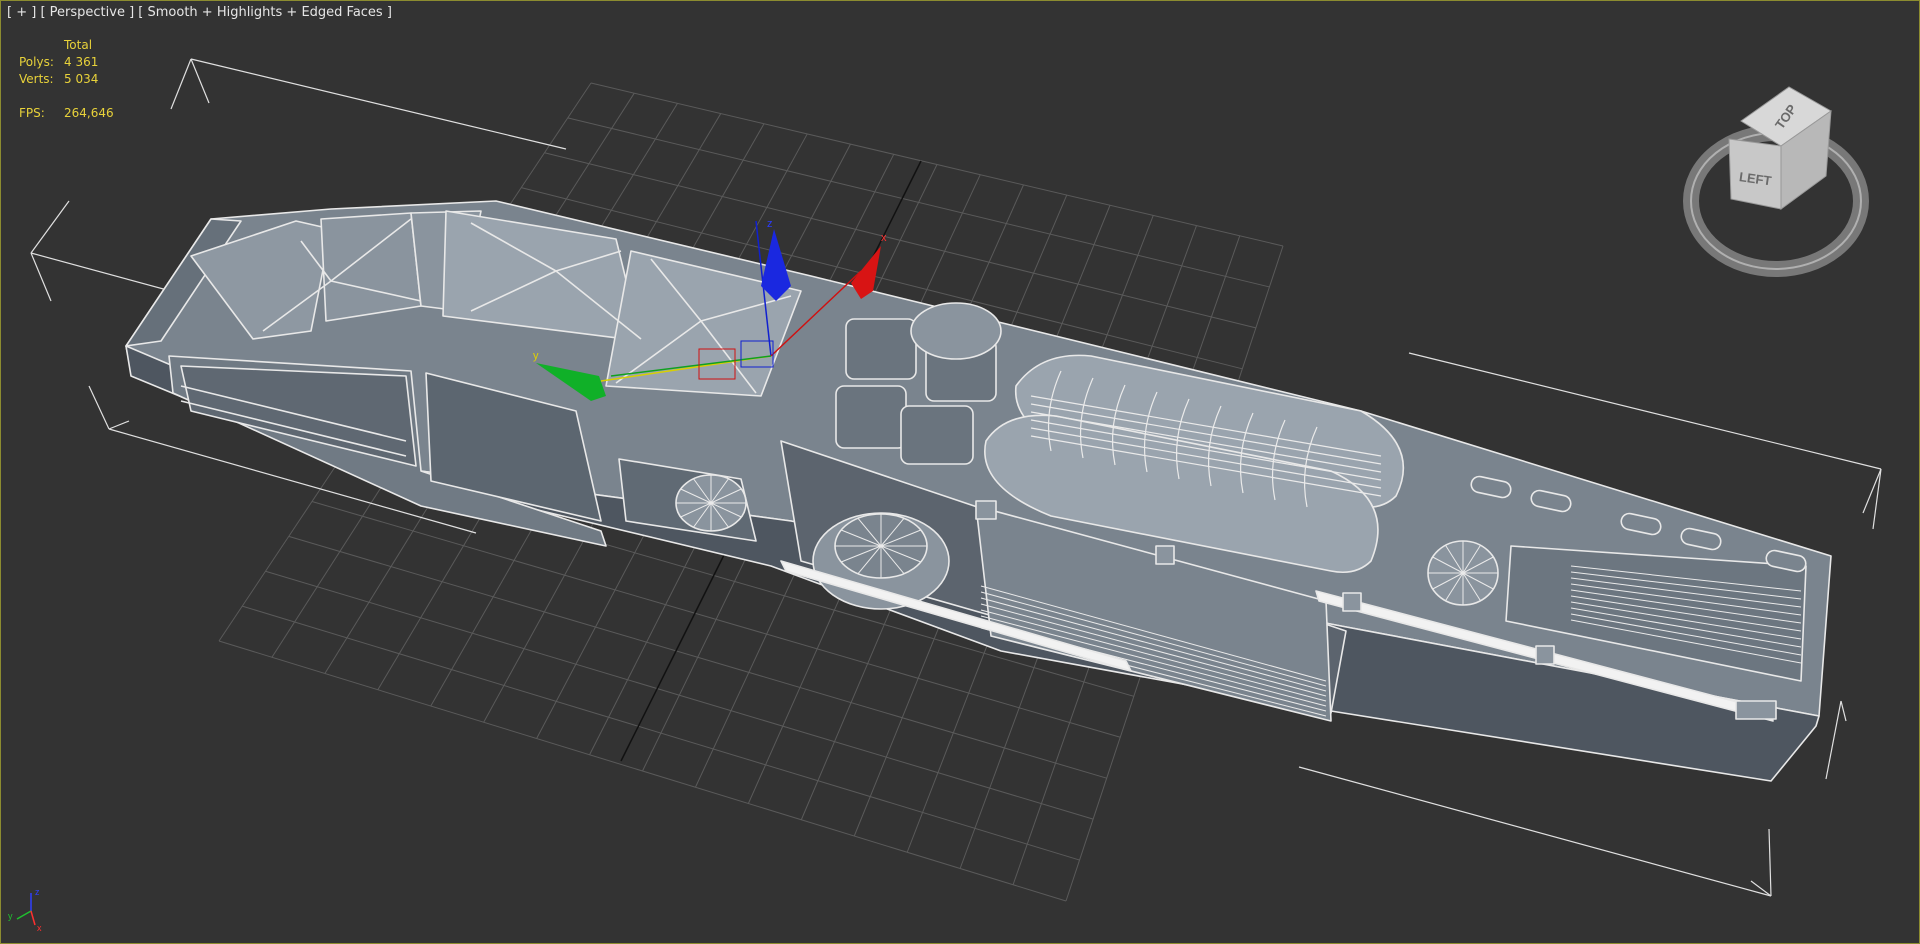 The height and width of the screenshot is (944, 1920). Describe the element at coordinates (536, 356) in the screenshot. I see `gizmo-y-label: y` at that location.